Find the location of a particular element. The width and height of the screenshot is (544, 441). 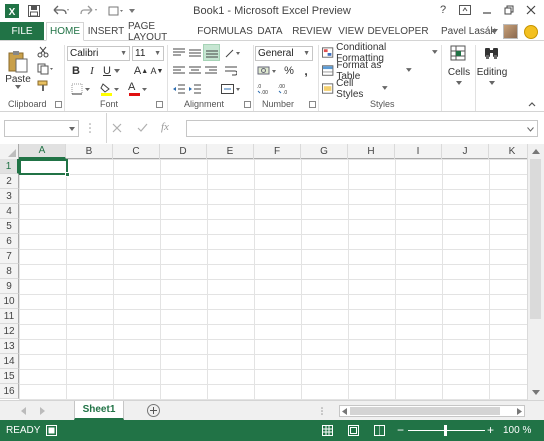

row-header: 11 is located at coordinates (9, 316).